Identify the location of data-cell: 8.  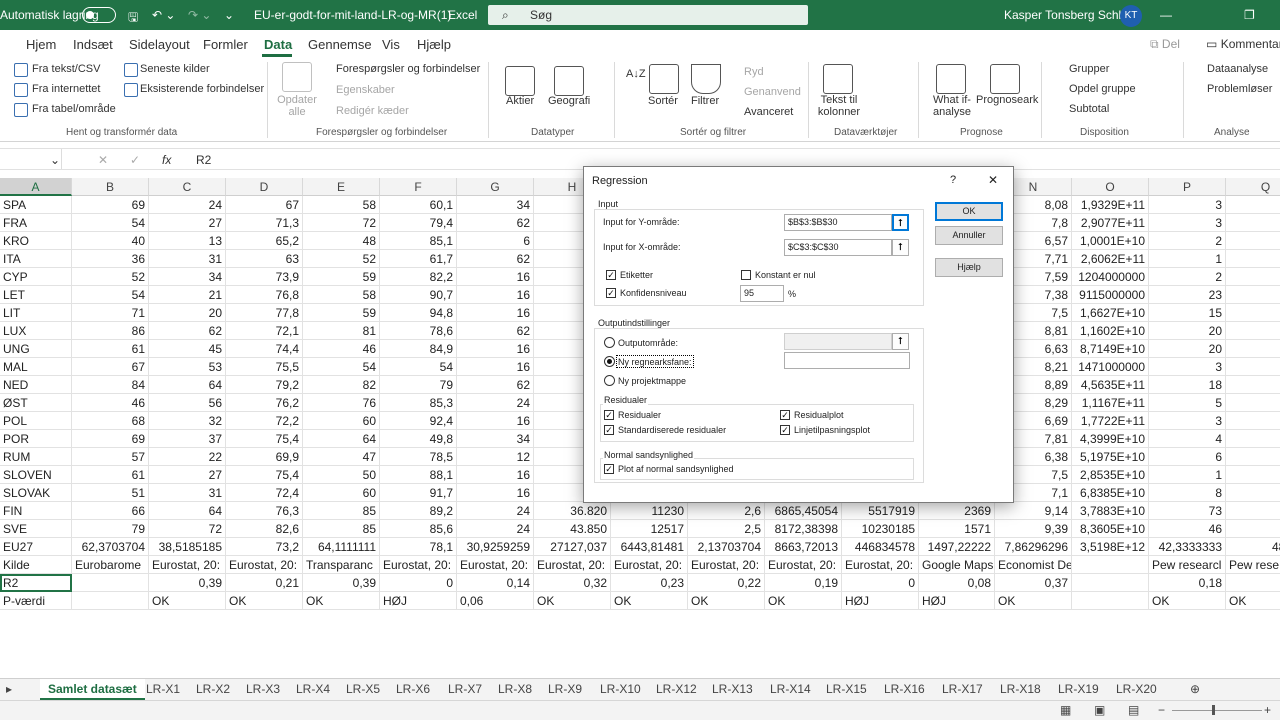
(1187, 493).